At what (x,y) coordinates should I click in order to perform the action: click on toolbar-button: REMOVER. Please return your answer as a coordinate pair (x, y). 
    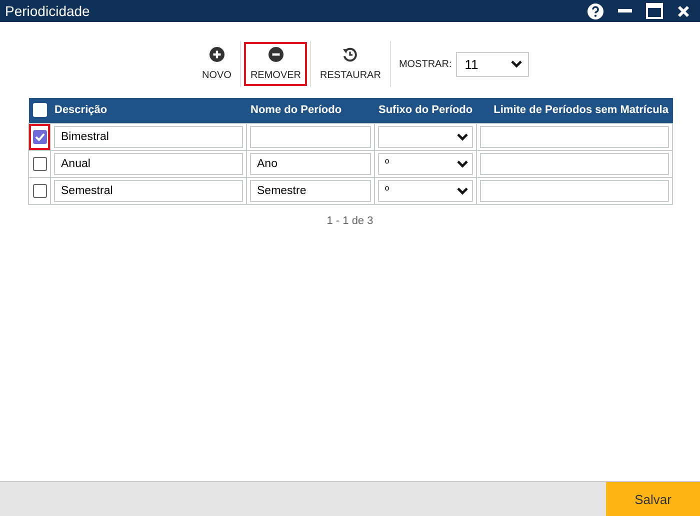
    Looking at the image, I should click on (276, 64).